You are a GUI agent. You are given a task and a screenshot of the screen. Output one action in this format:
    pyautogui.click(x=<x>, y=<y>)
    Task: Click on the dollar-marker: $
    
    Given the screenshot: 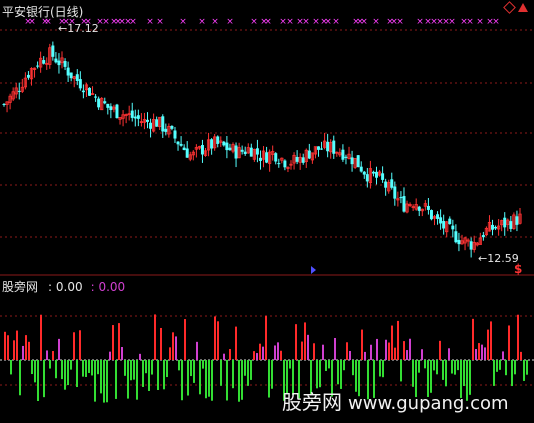 What is the action you would take?
    pyautogui.click(x=518, y=269)
    